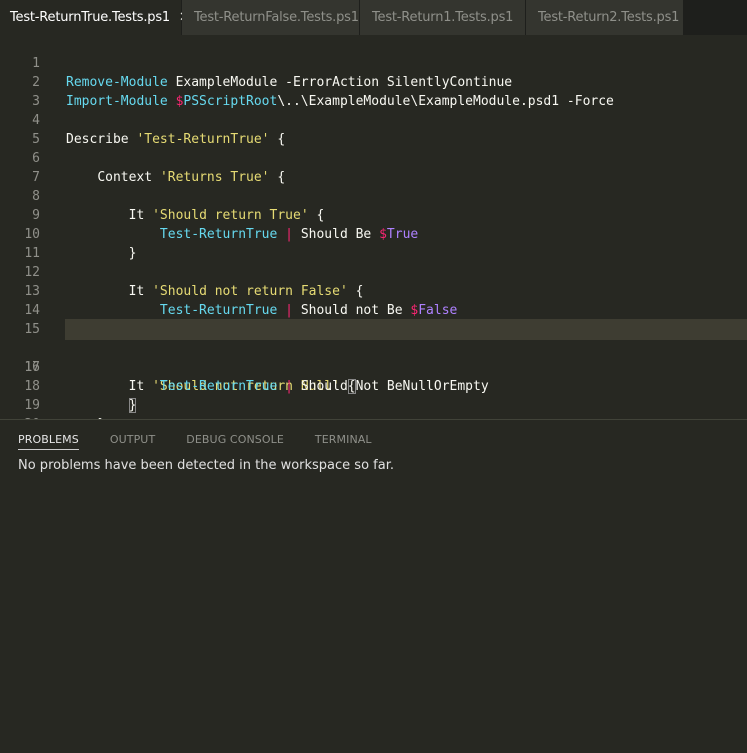  Describe the element at coordinates (715, 17) in the screenshot. I see `tab-bar-empty-area` at that location.